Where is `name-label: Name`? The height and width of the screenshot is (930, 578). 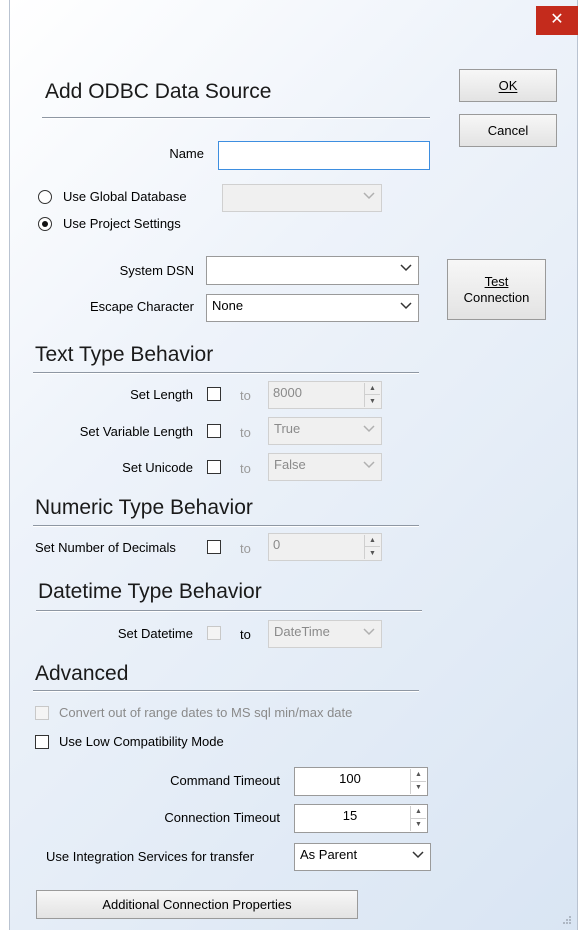 name-label: Name is located at coordinates (186, 153).